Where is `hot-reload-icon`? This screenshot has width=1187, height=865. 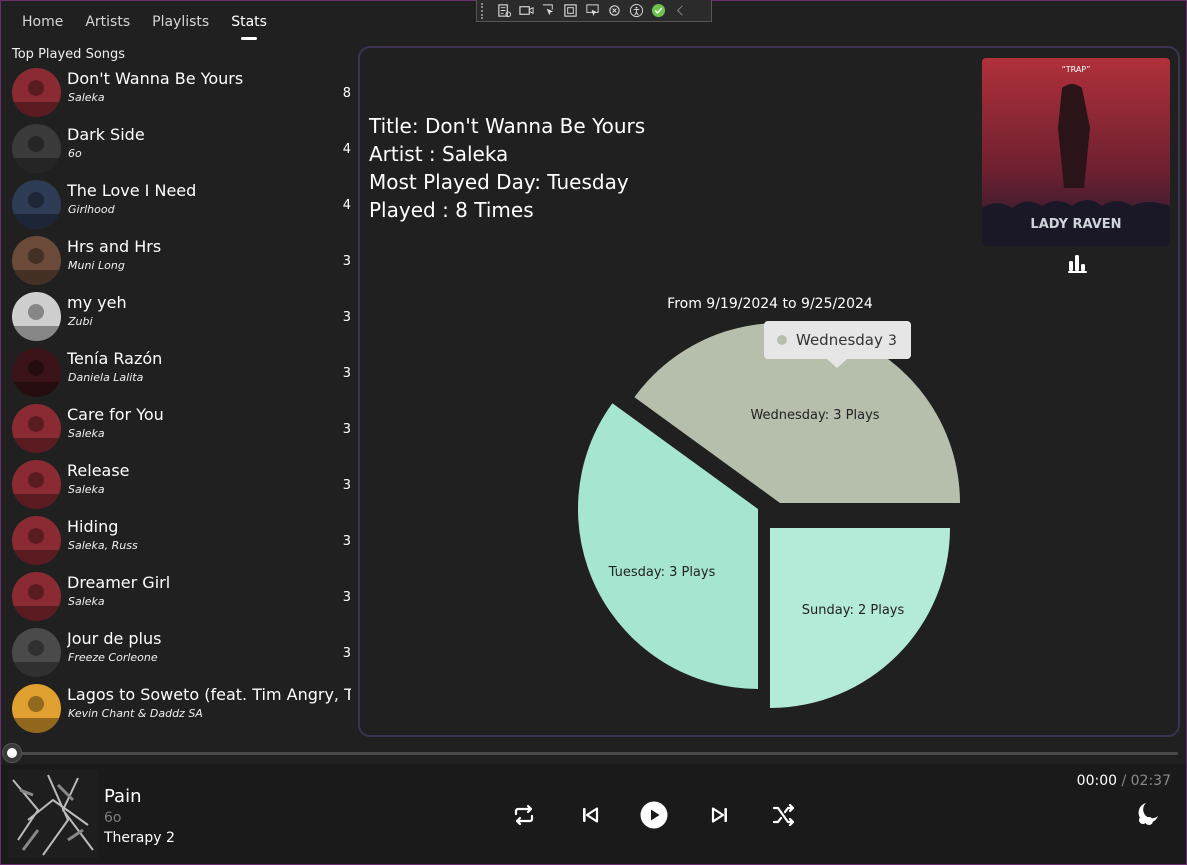 hot-reload-icon is located at coordinates (614, 11).